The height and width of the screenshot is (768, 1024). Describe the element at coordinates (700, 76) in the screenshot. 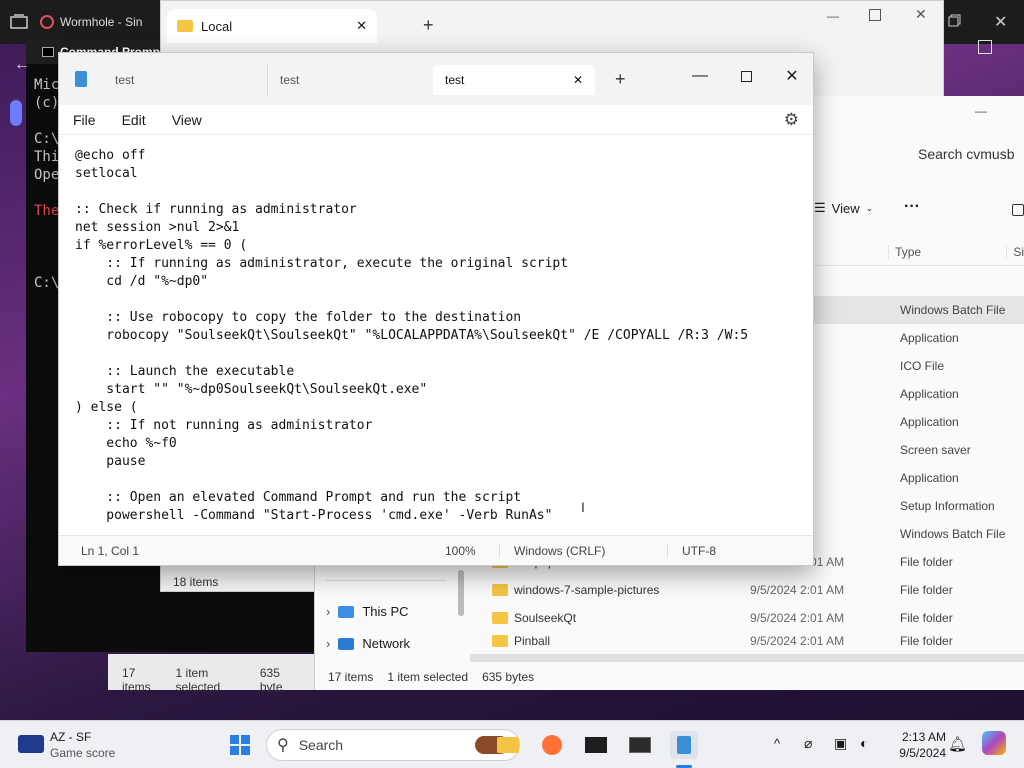

I see `minimize-button: —` at that location.